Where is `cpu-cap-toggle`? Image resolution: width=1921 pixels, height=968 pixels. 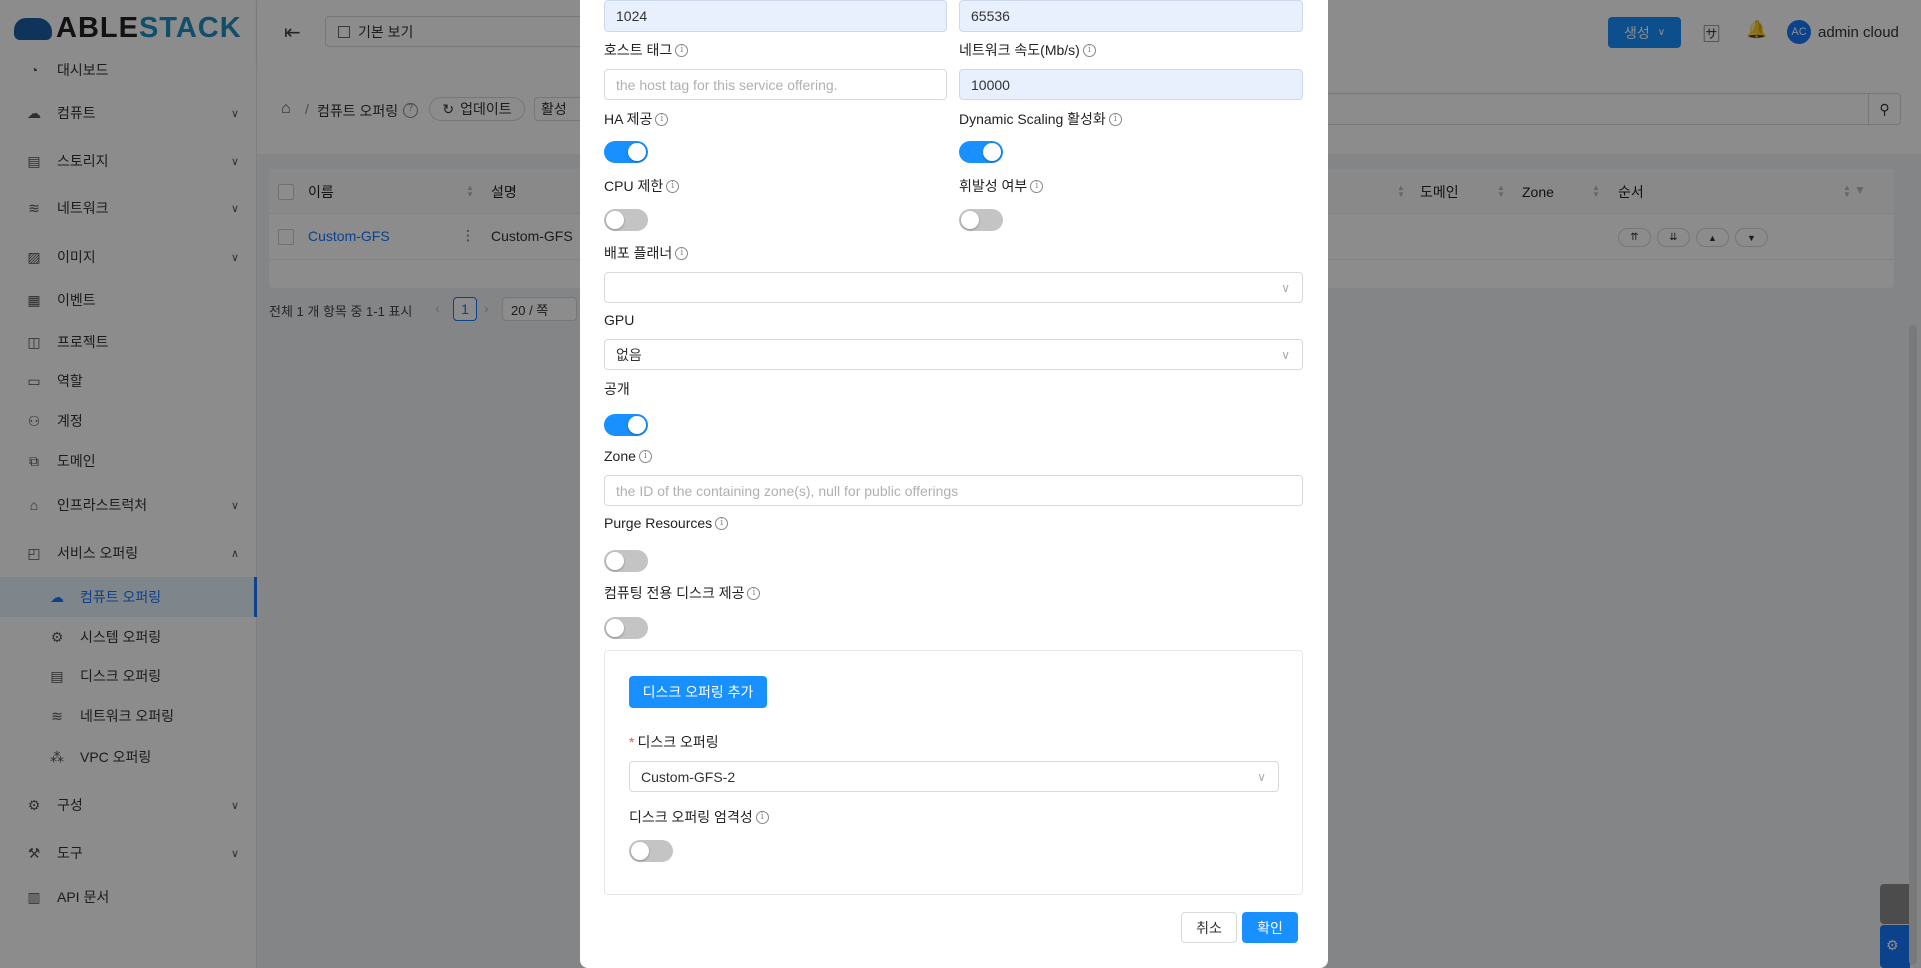 cpu-cap-toggle is located at coordinates (626, 220).